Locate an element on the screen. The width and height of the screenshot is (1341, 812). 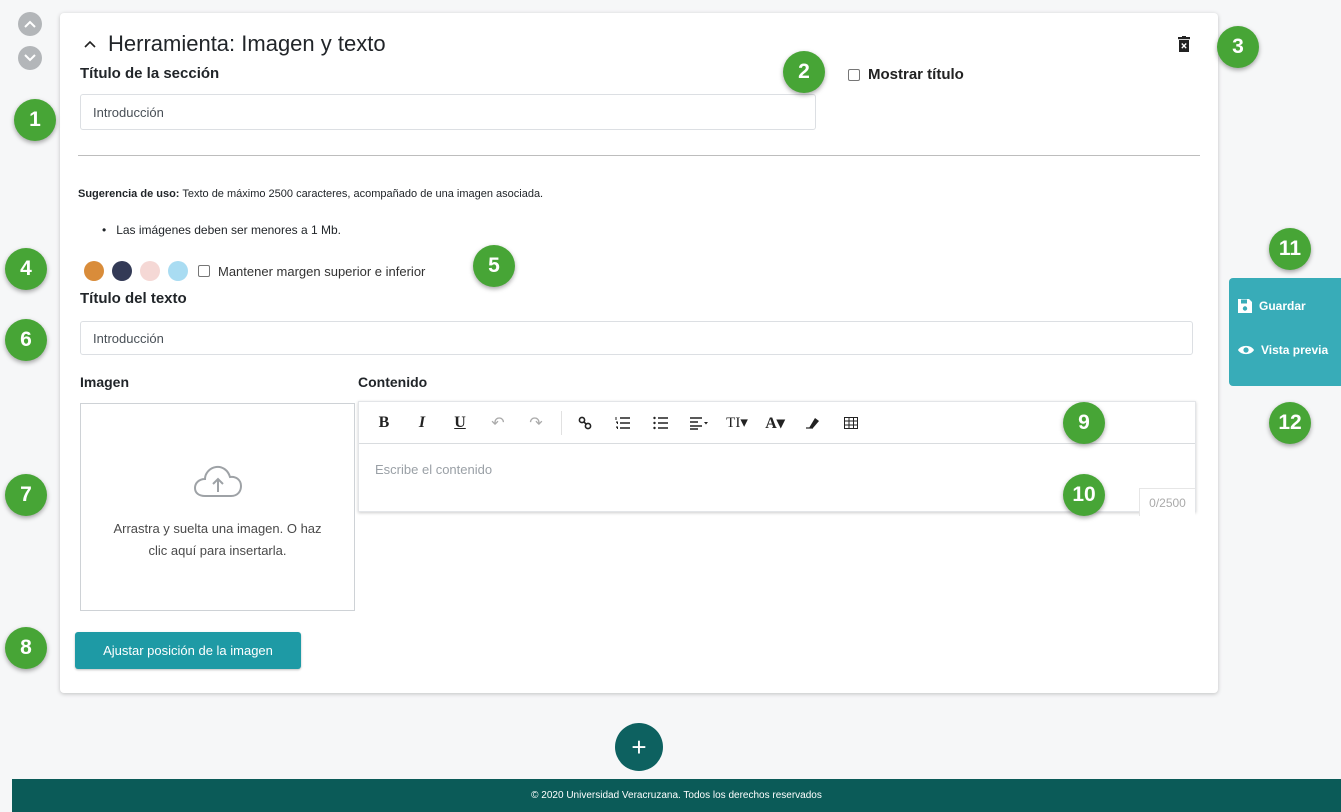
text-title-input: Introducción is located at coordinates (636, 338).